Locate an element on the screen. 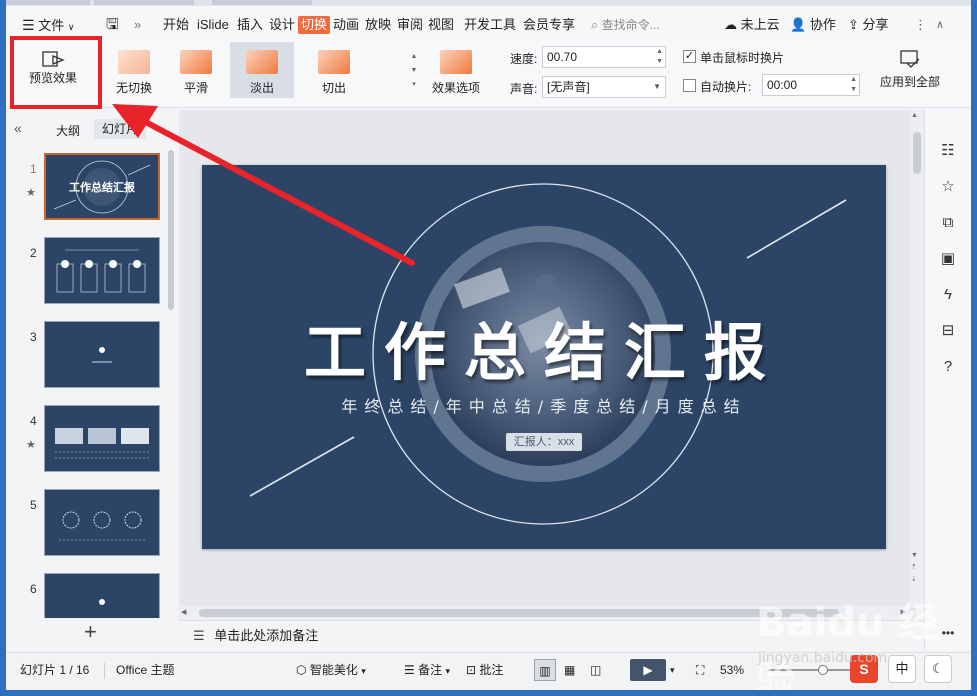 The width and height of the screenshot is (977, 696). comments-button: ⊡ 批注 is located at coordinates (484, 670).